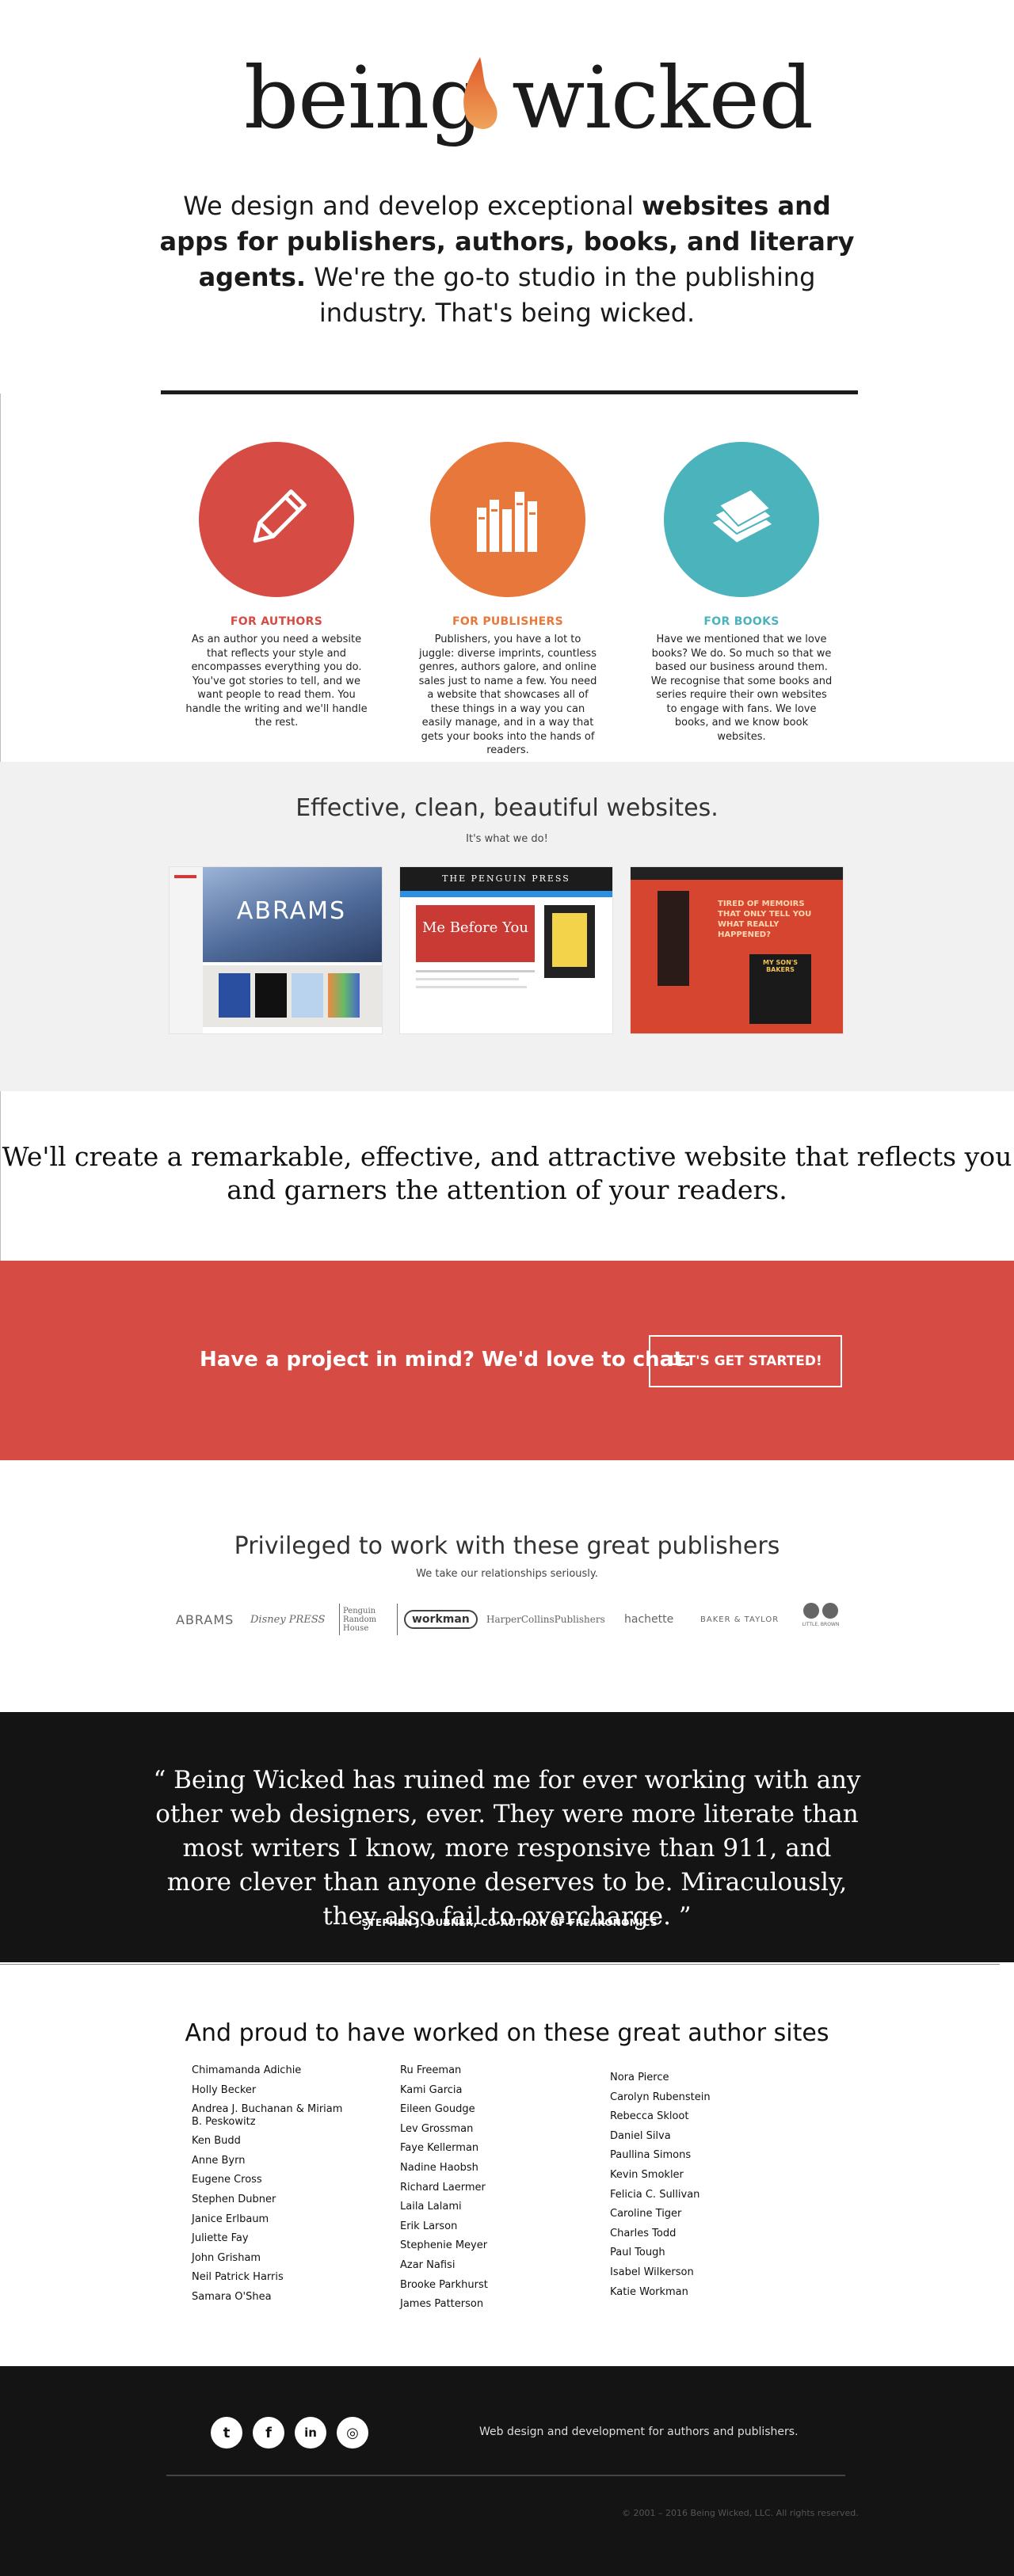 The height and width of the screenshot is (2576, 1014). Describe the element at coordinates (271, 2220) in the screenshot. I see `author-link: Janice Erlbaum` at that location.